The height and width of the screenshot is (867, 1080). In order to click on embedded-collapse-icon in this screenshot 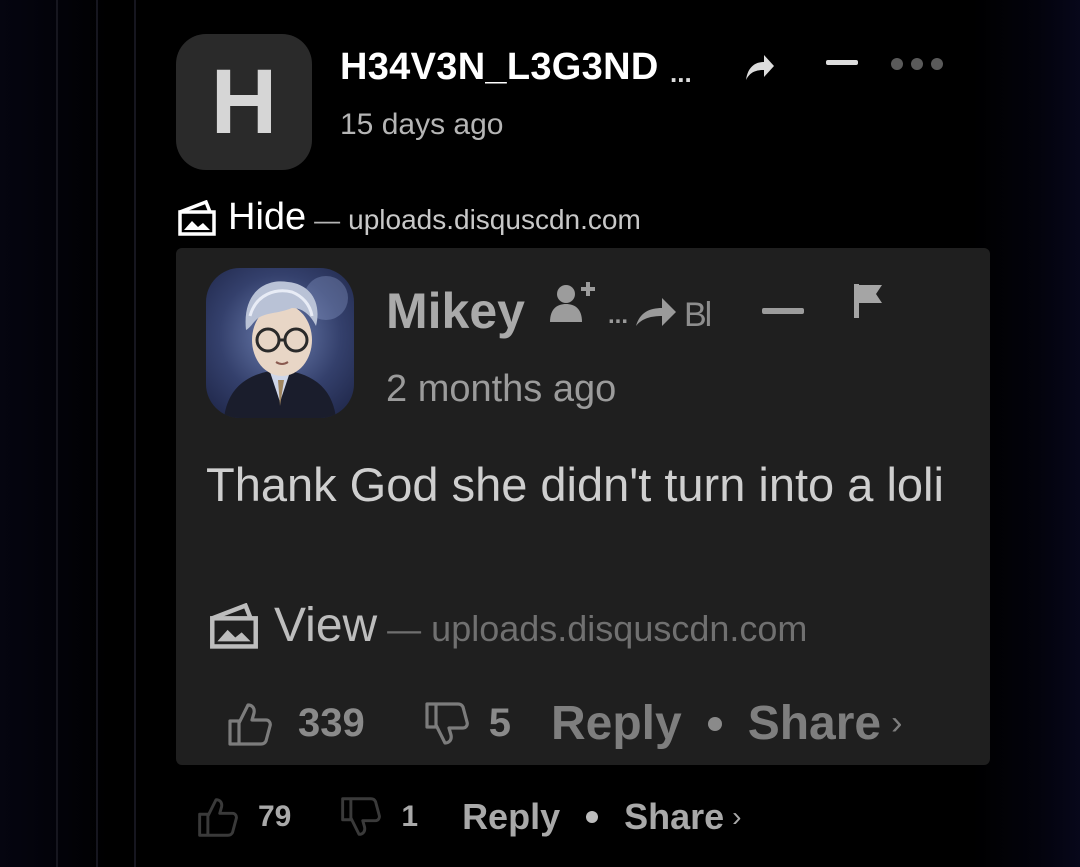, I will do `click(783, 311)`.